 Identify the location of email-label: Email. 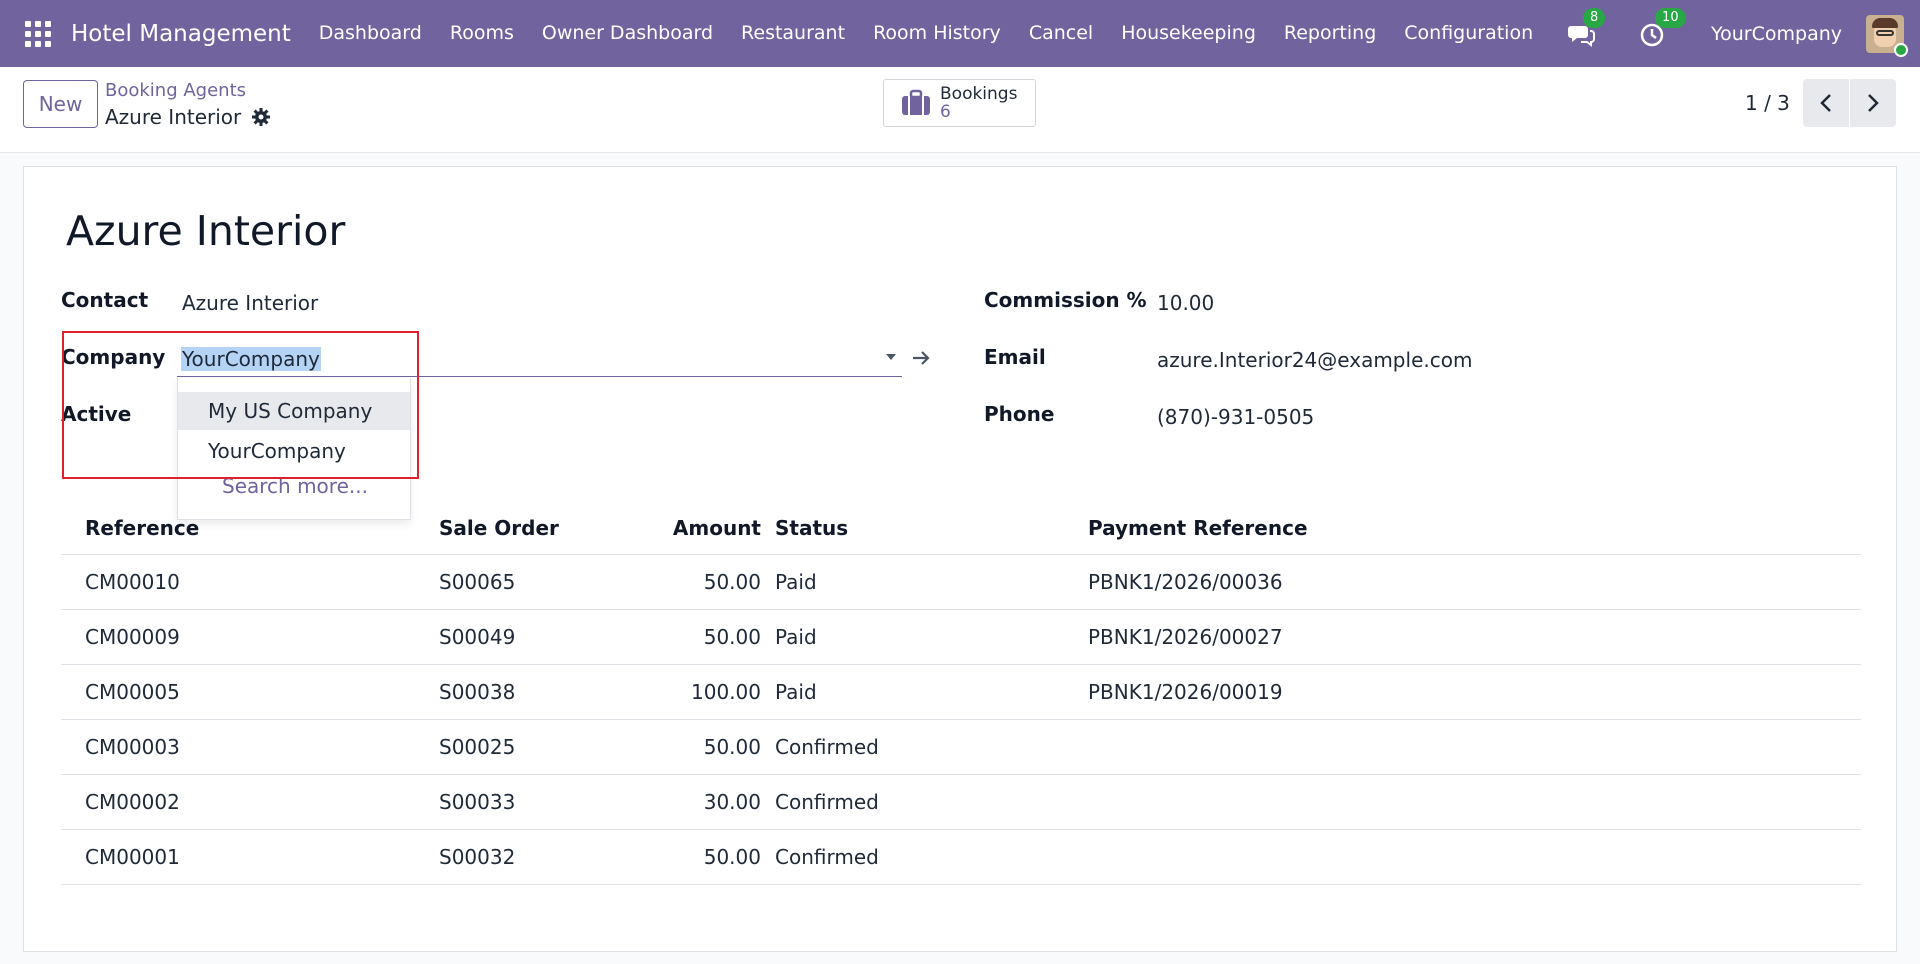
(1015, 357).